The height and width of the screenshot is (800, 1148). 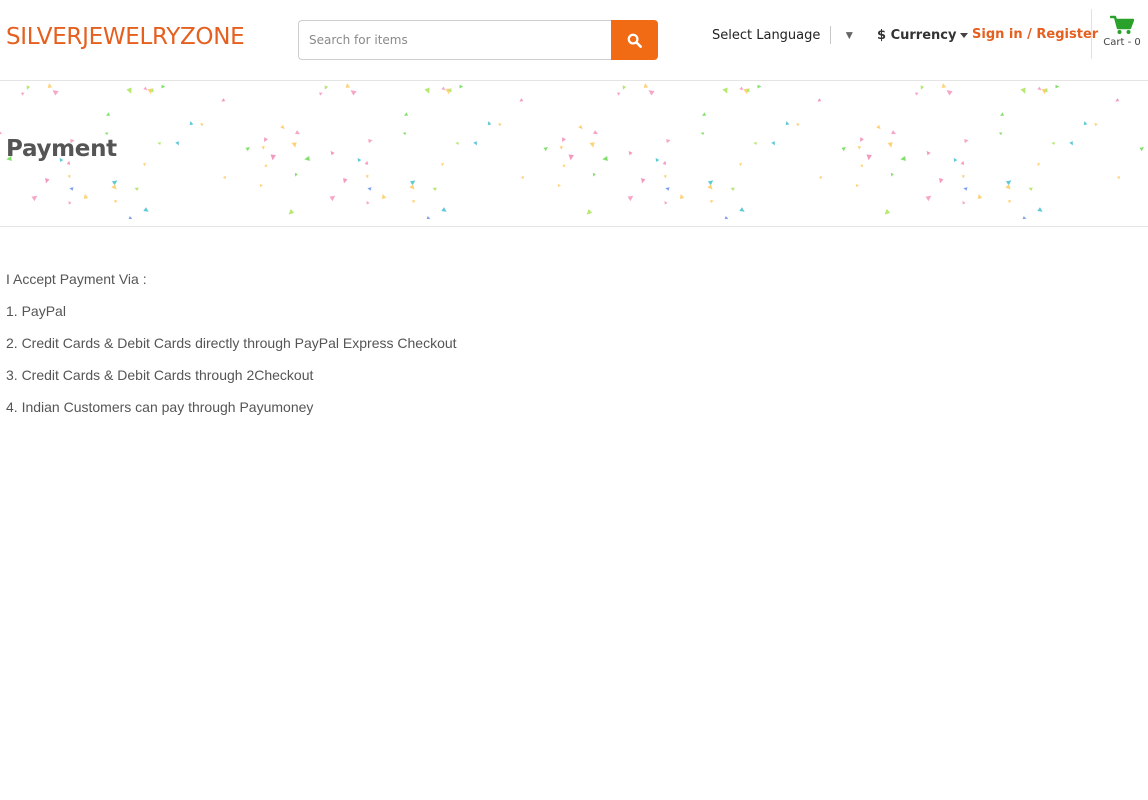 I want to click on cart-button: Cart - 0, so click(x=1122, y=37).